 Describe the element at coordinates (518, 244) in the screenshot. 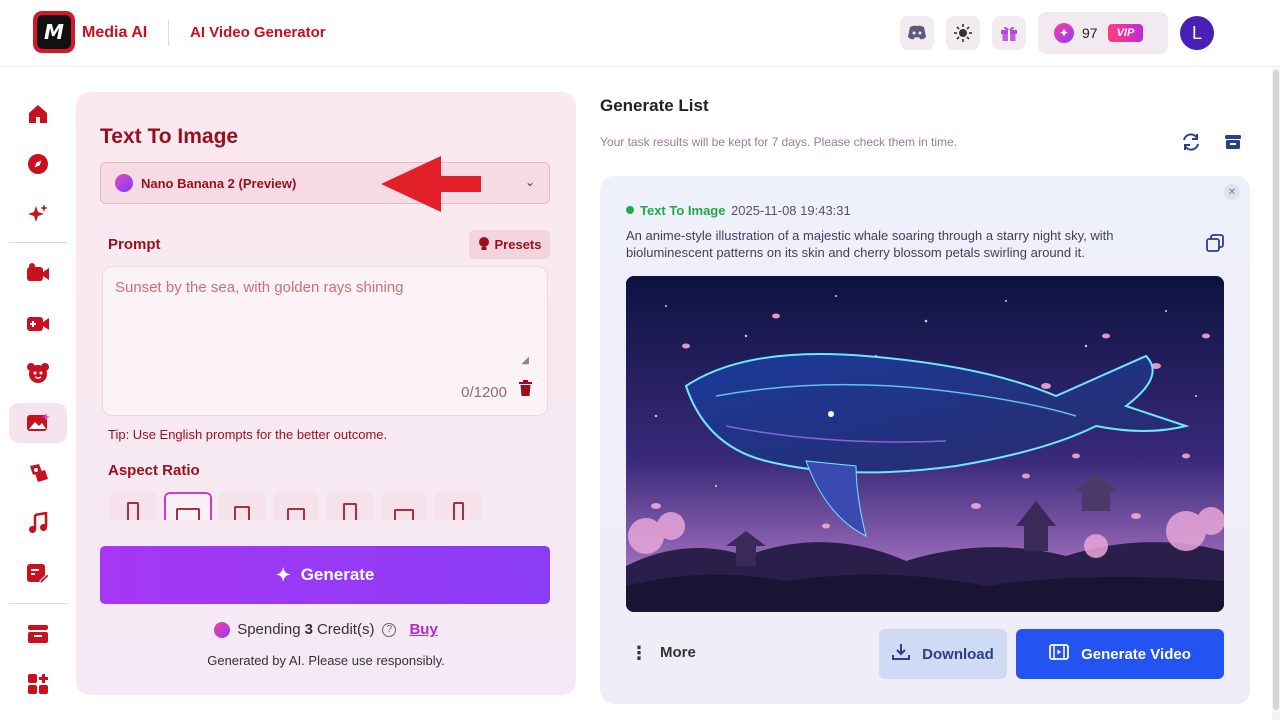

I see `presets-label: Presets` at that location.